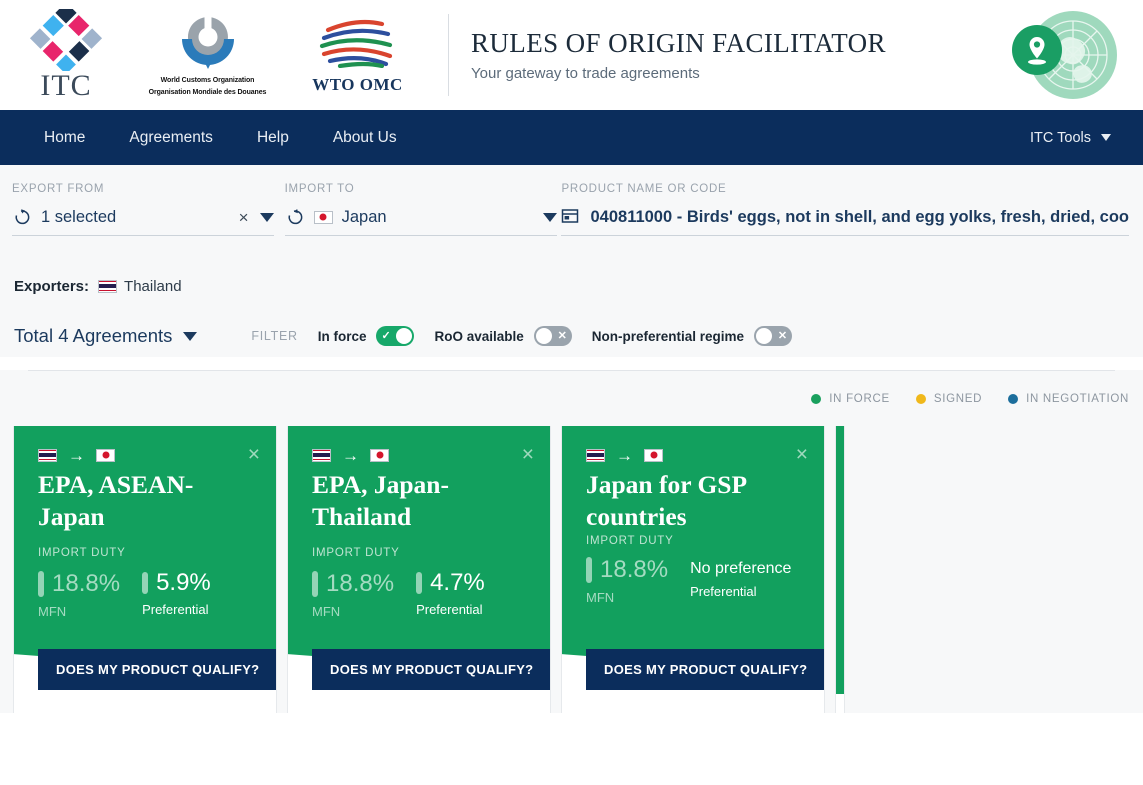 The image size is (1143, 785). I want to click on duty-preferential-value: No preference, so click(741, 568).